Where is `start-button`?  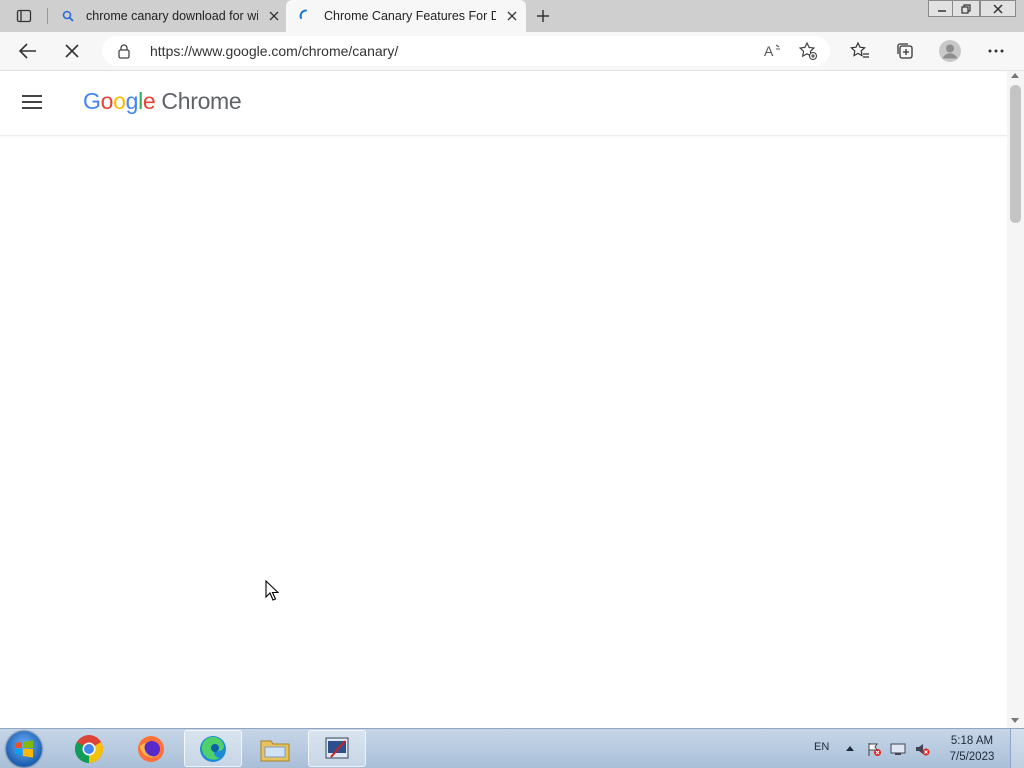
start-button is located at coordinates (24, 749).